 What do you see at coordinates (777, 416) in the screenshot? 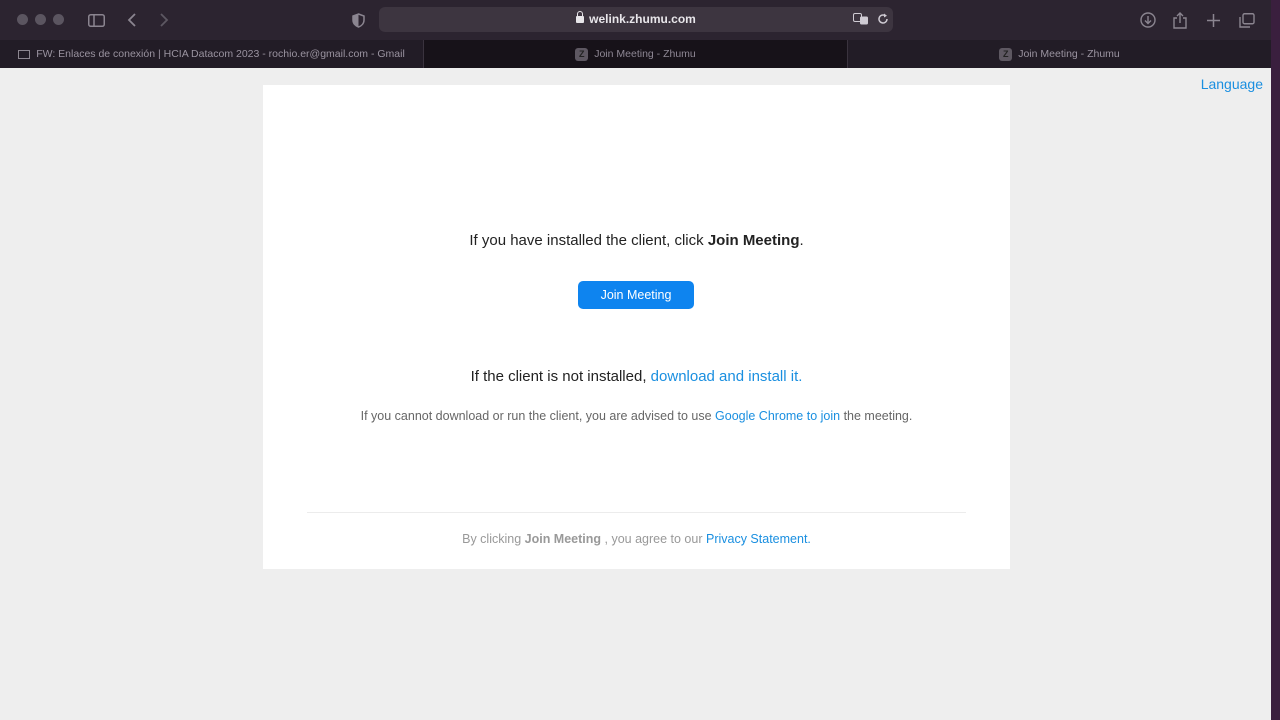
I see `google-chrome-join-link: Google Chrome to join` at bounding box center [777, 416].